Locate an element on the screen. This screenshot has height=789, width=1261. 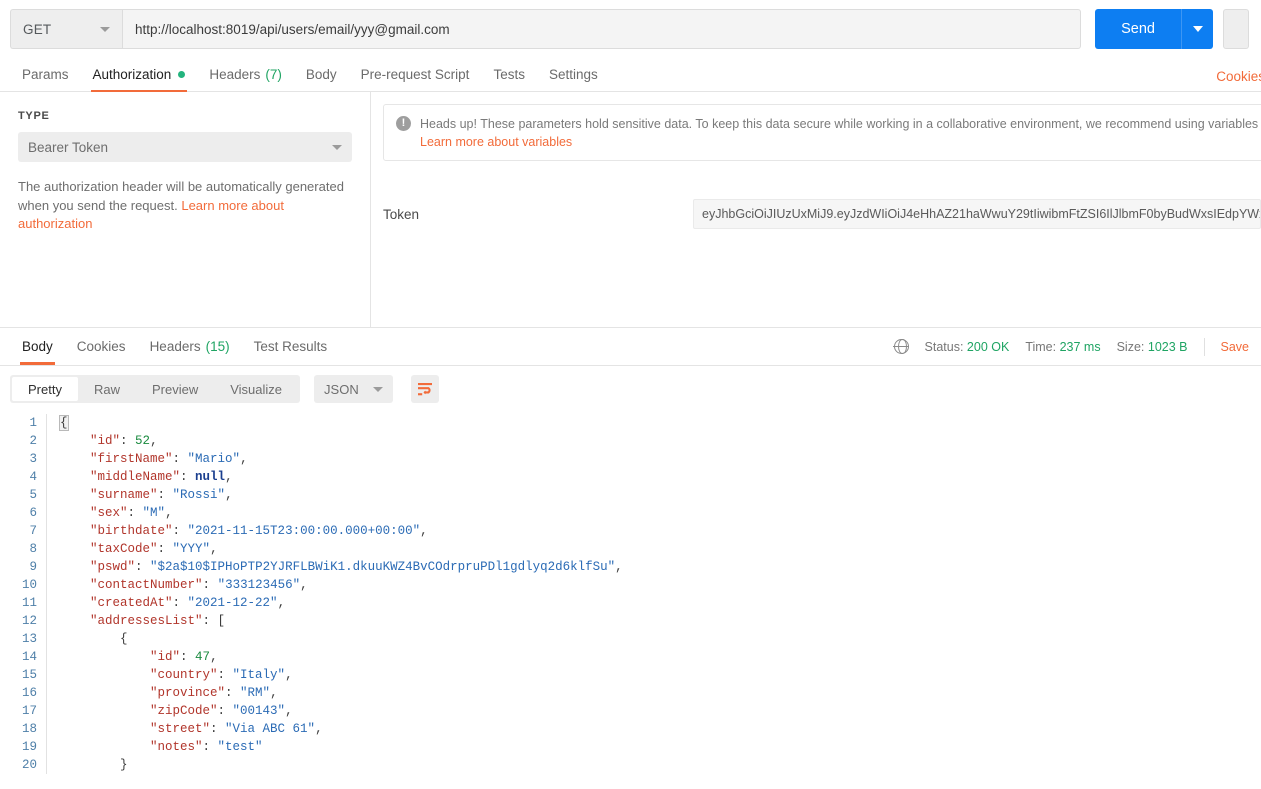
word-wrap-glyph is located at coordinates (424, 389).